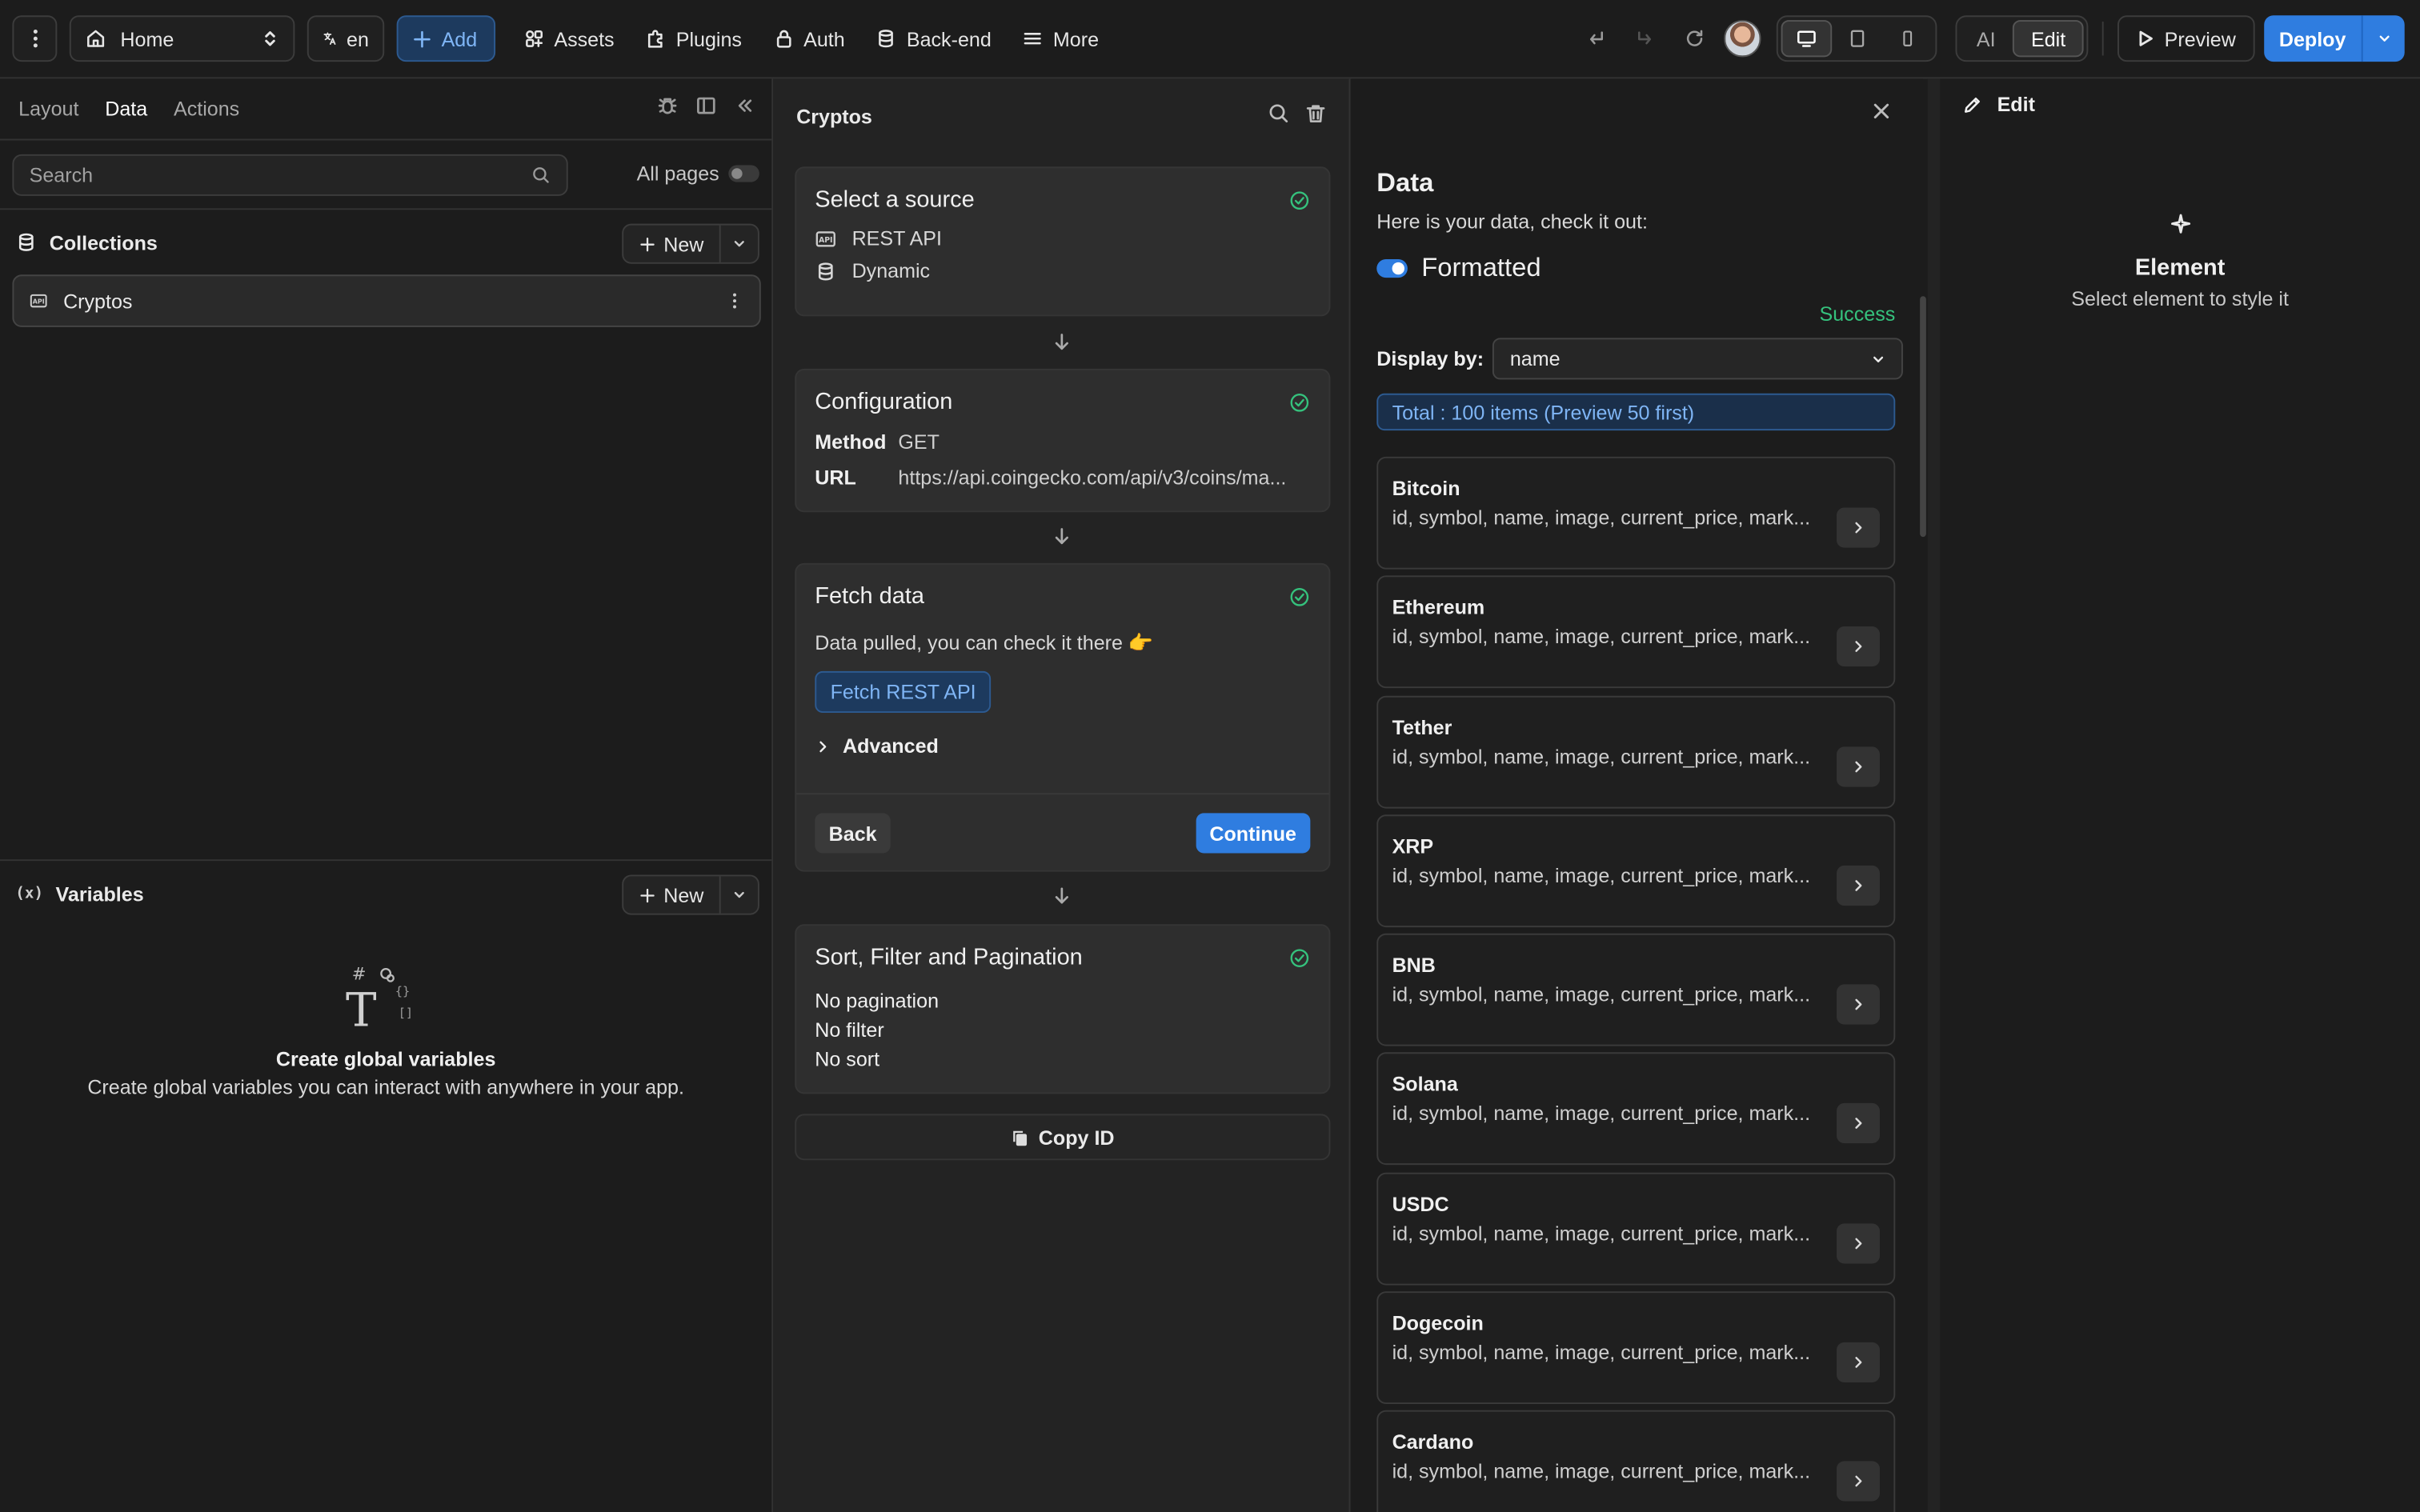 The height and width of the screenshot is (1512, 2420). What do you see at coordinates (1062, 746) in the screenshot?
I see `advanced-toggle: Advanced` at bounding box center [1062, 746].